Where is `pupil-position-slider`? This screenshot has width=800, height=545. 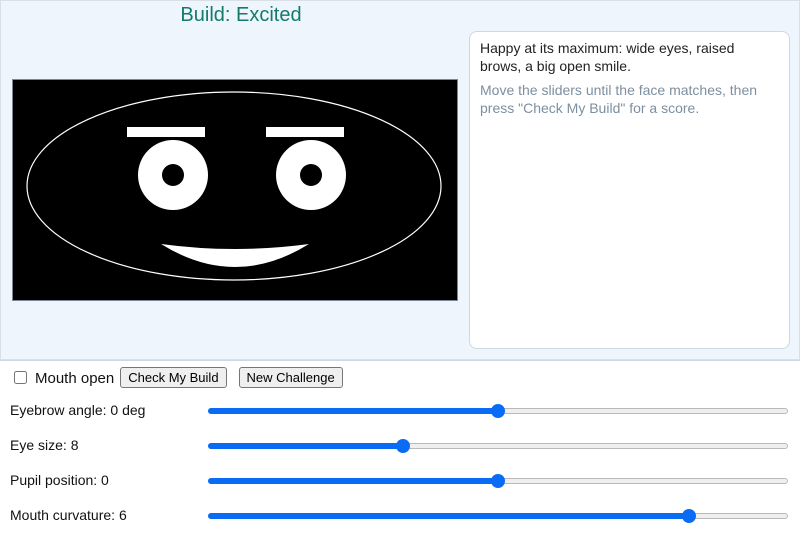
pupil-position-slider is located at coordinates (498, 481).